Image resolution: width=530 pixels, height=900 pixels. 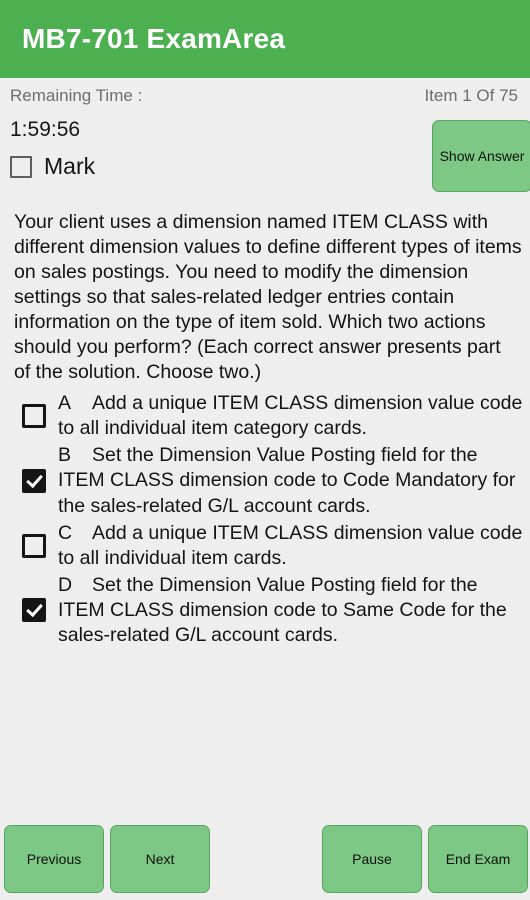 I want to click on next-button-label: Next, so click(x=160, y=859).